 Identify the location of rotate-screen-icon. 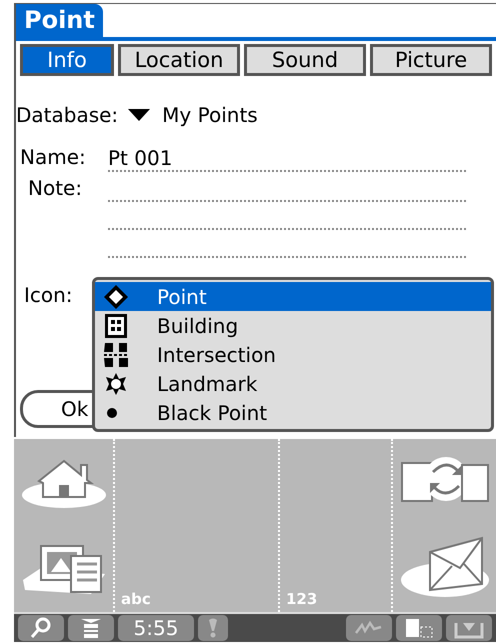
(419, 628).